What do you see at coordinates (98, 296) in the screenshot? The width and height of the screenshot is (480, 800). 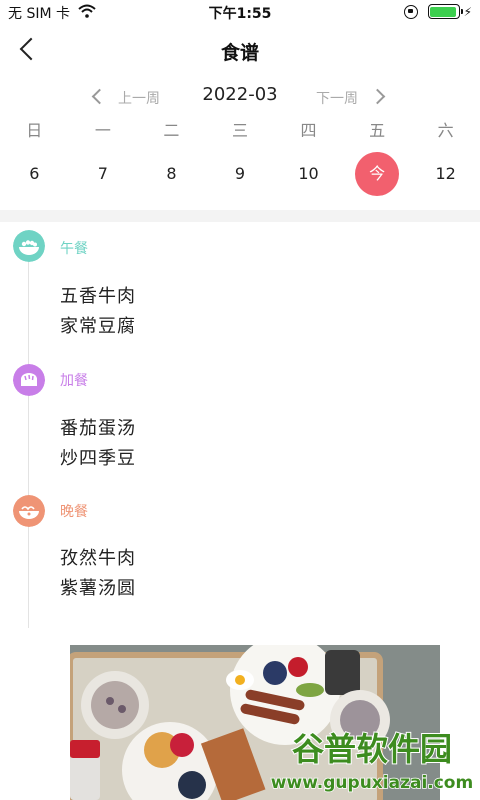 I see `dish-item: 五香牛肉` at bounding box center [98, 296].